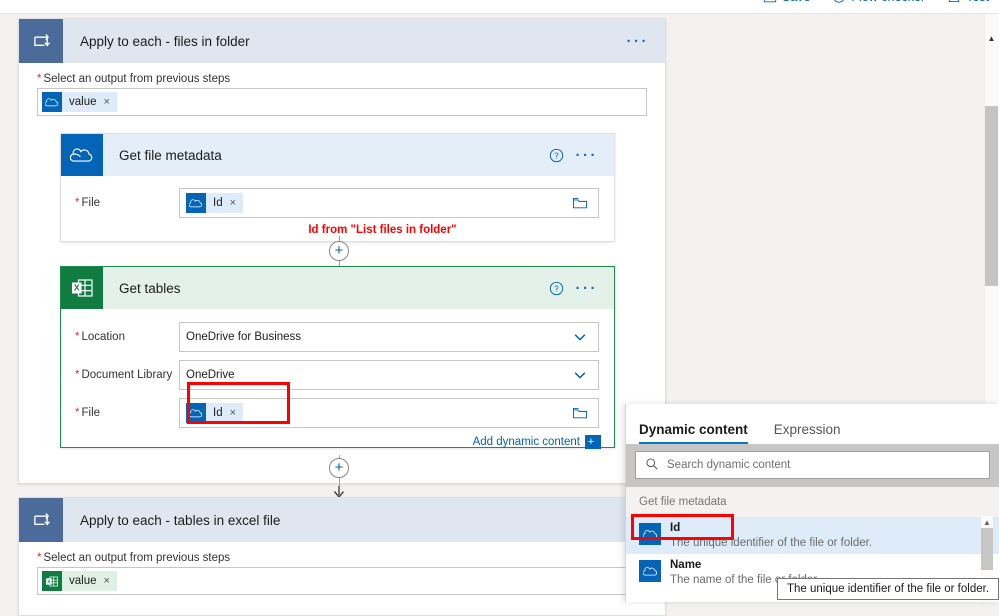 This screenshot has width=999, height=616. Describe the element at coordinates (342, 41) in the screenshot. I see `apply-to-each-files-header: Apply to each - files in folder ···` at that location.